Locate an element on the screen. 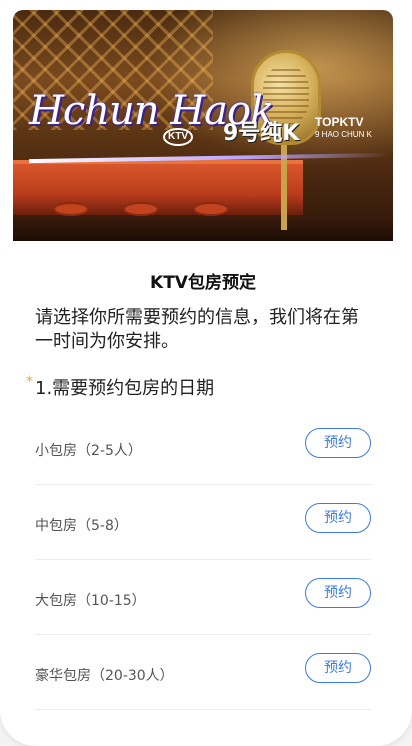 This screenshot has width=412, height=746. room-name: 中包房（5-8） is located at coordinates (81, 526).